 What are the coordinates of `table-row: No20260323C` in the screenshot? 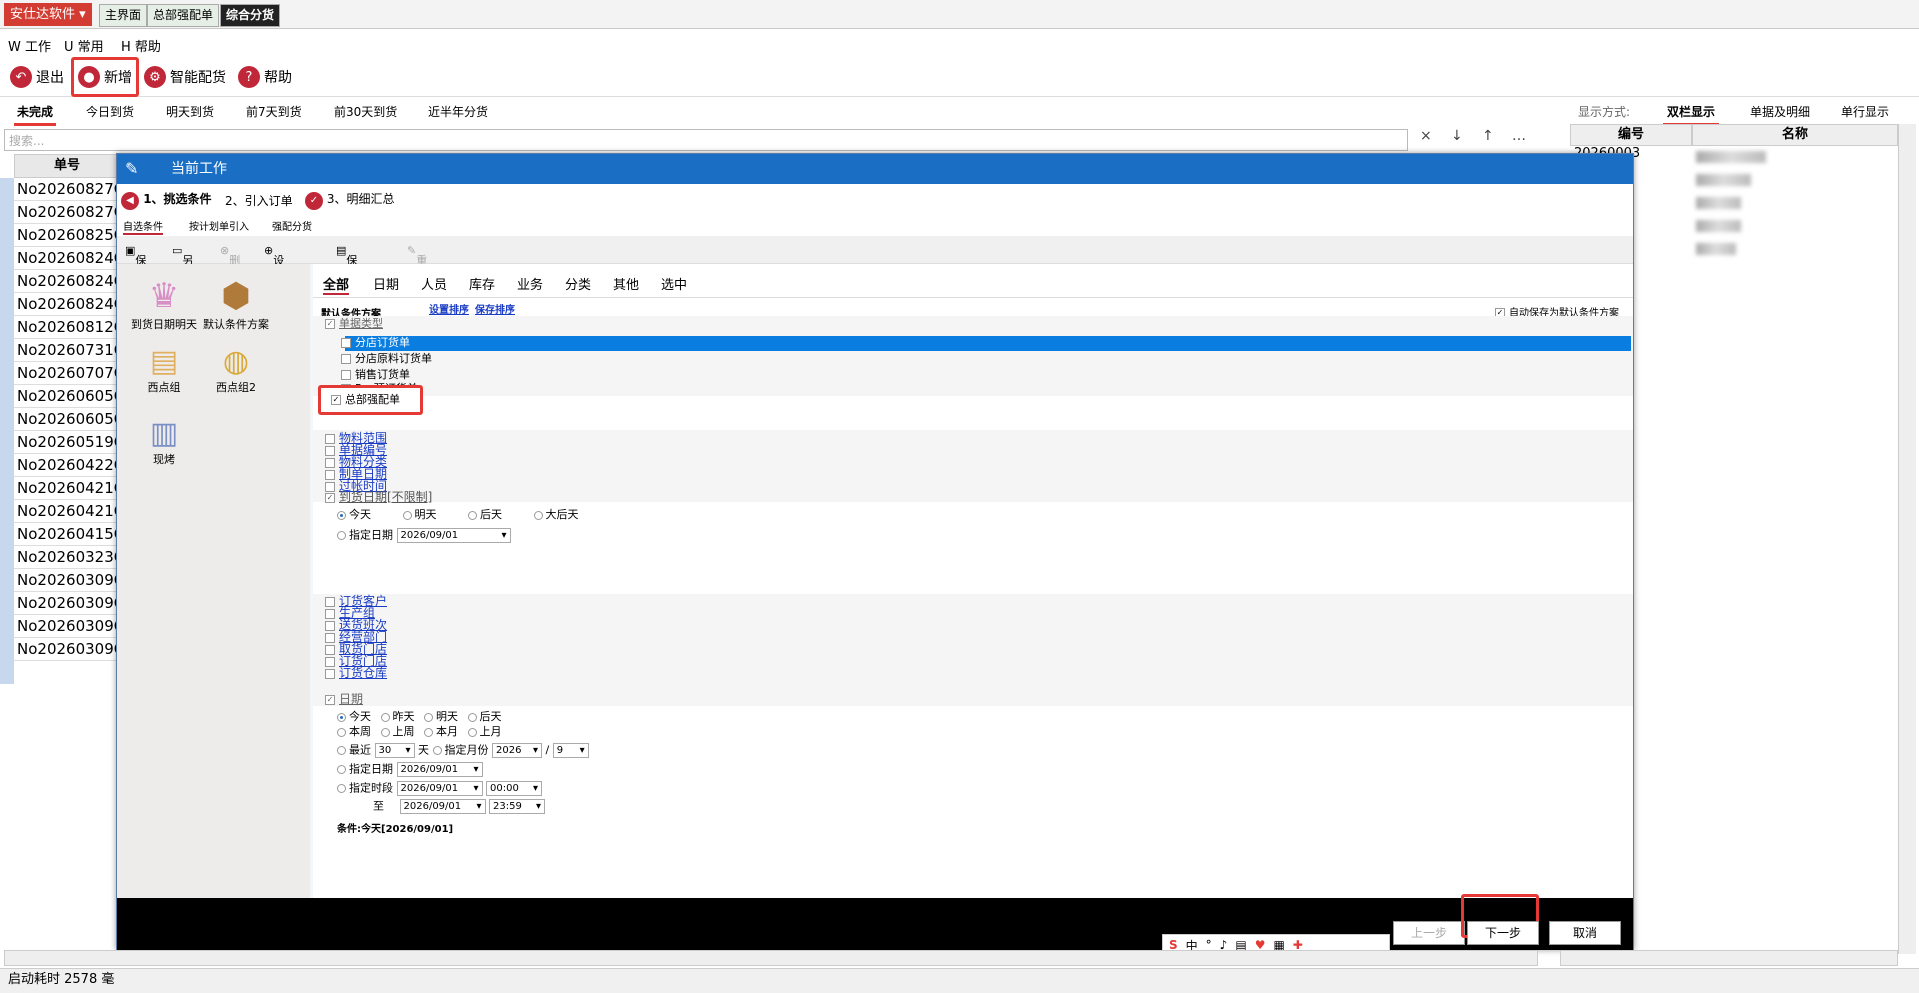 It's located at (67, 557).